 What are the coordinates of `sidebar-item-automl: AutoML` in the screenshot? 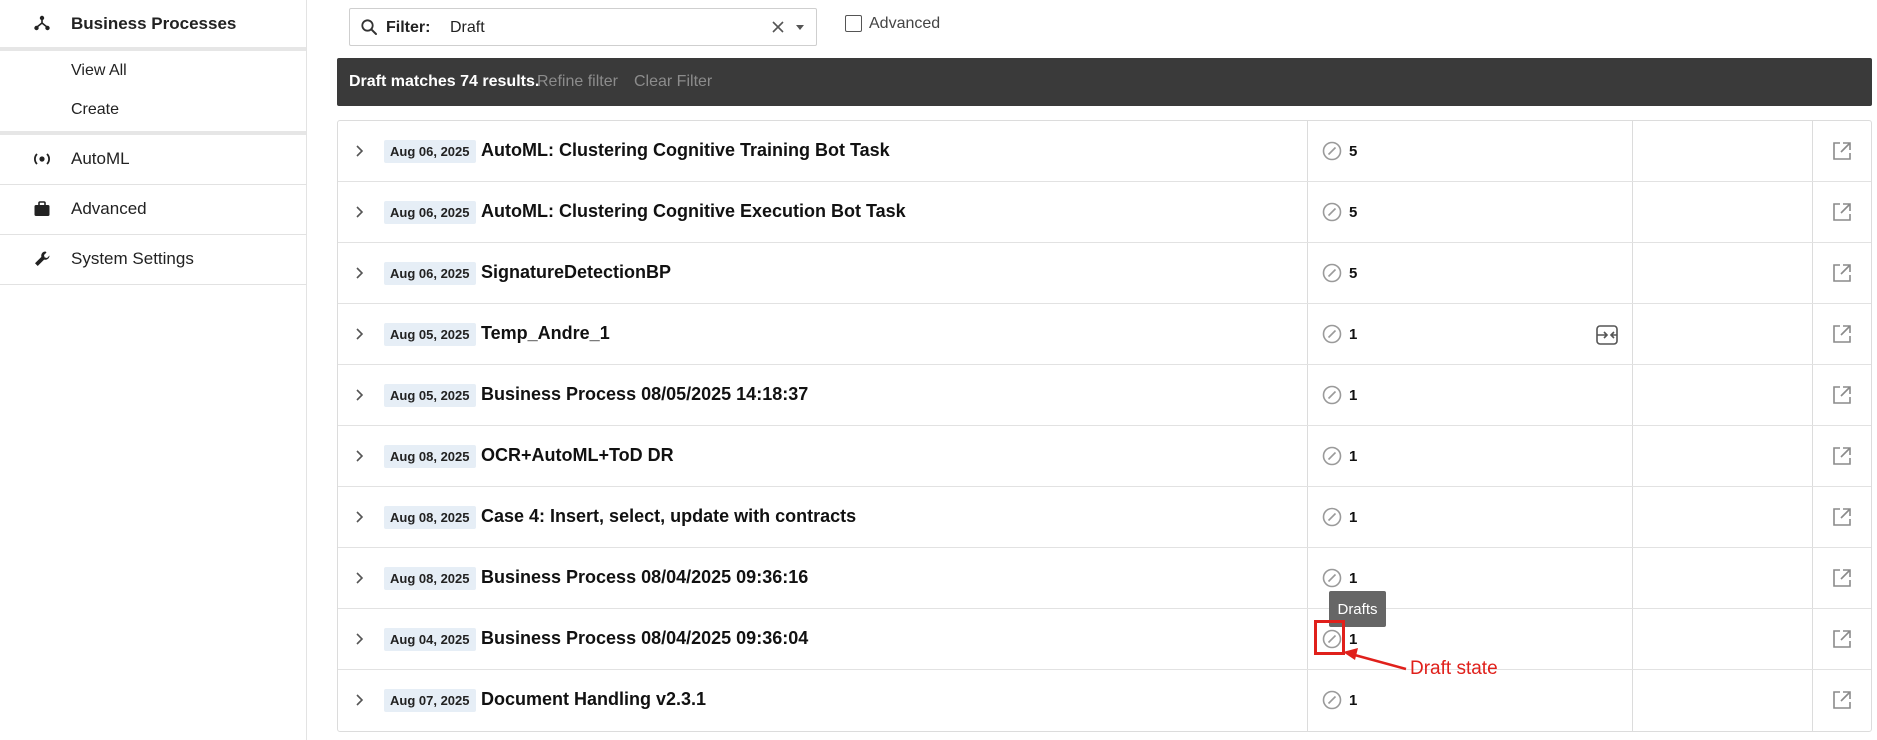 It's located at (153, 159).